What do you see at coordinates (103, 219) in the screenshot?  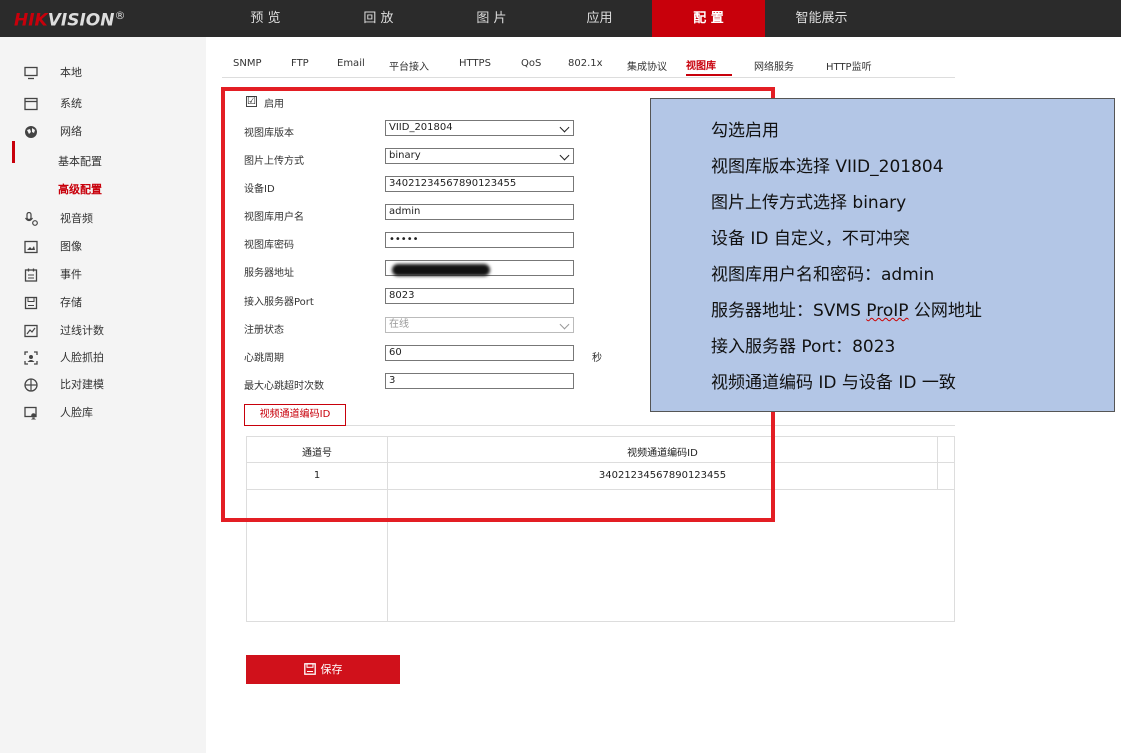 I see `sidebar-item-audio-video: 视音频` at bounding box center [103, 219].